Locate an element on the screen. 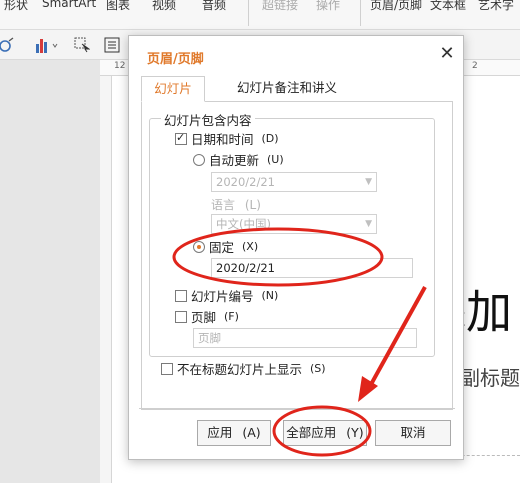 This screenshot has height=483, width=520. auto-update-label: 自动更新 is located at coordinates (234, 160).